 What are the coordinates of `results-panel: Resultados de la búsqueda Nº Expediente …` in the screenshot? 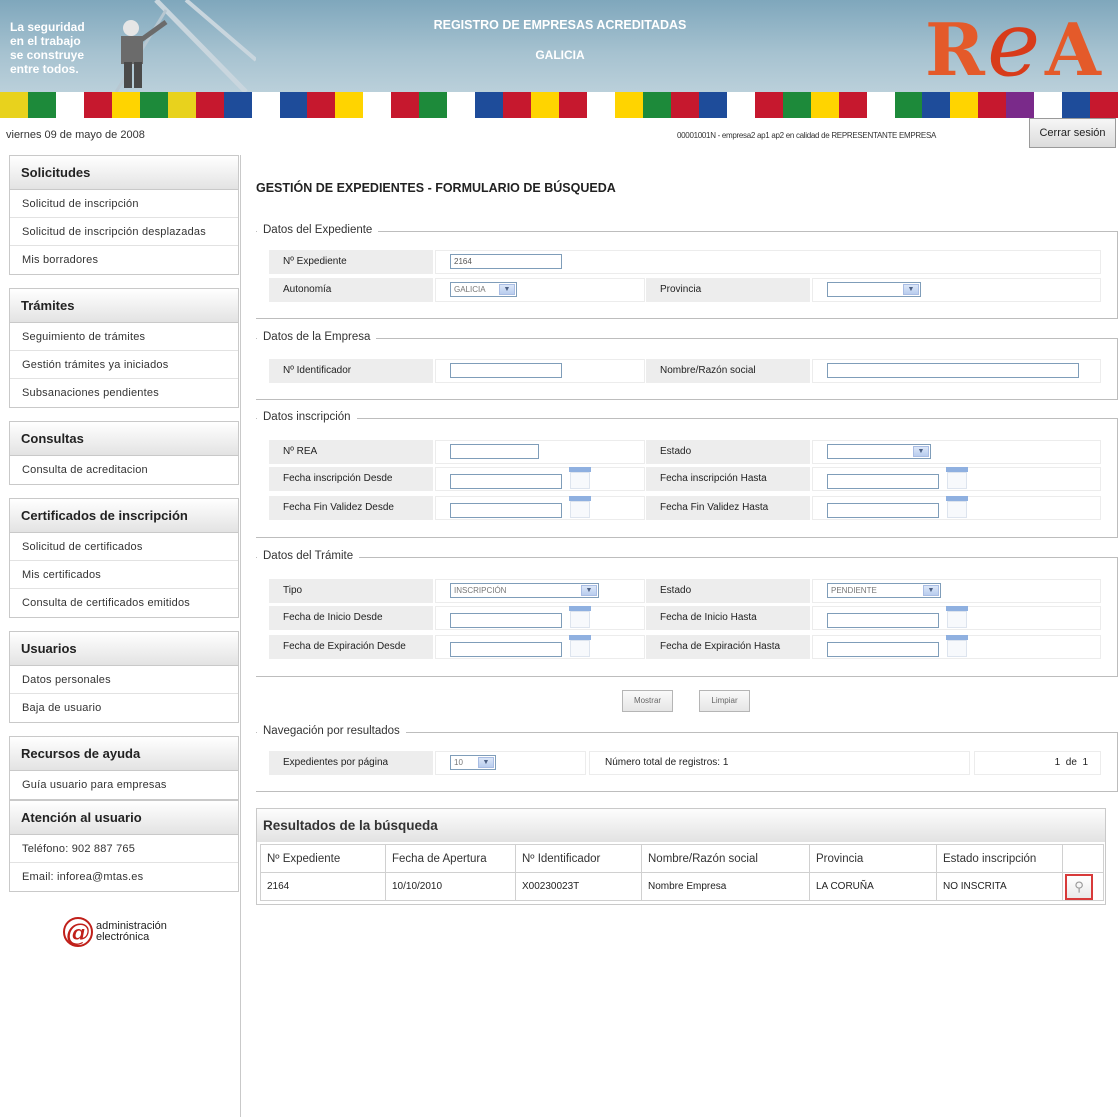 It's located at (681, 856).